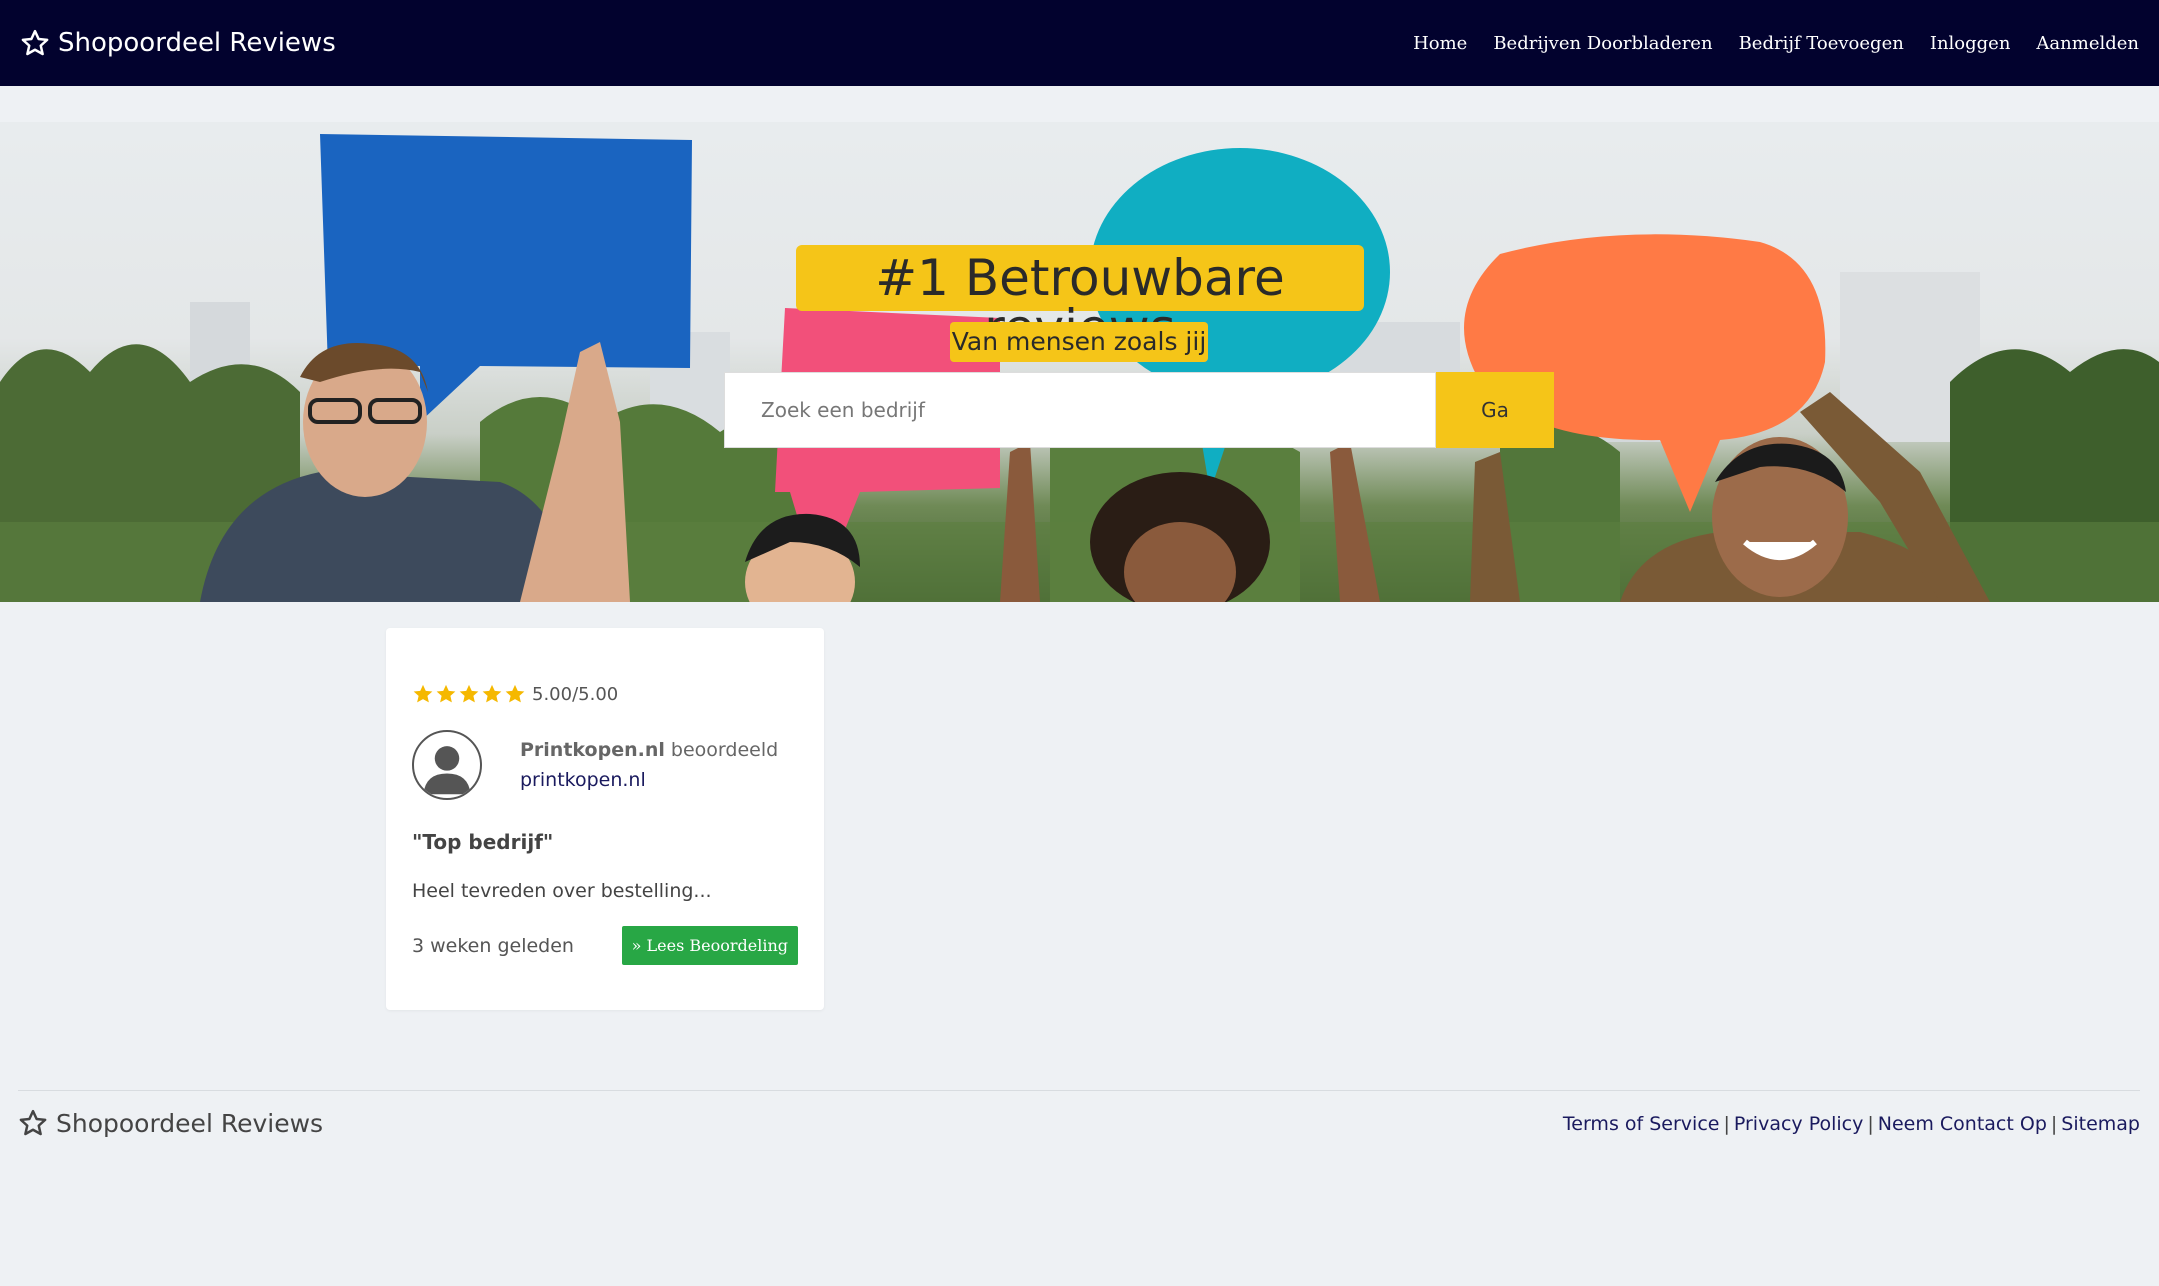 The image size is (2159, 1286). Describe the element at coordinates (197, 43) in the screenshot. I see `brand-name: Shopoordeel Reviews` at that location.